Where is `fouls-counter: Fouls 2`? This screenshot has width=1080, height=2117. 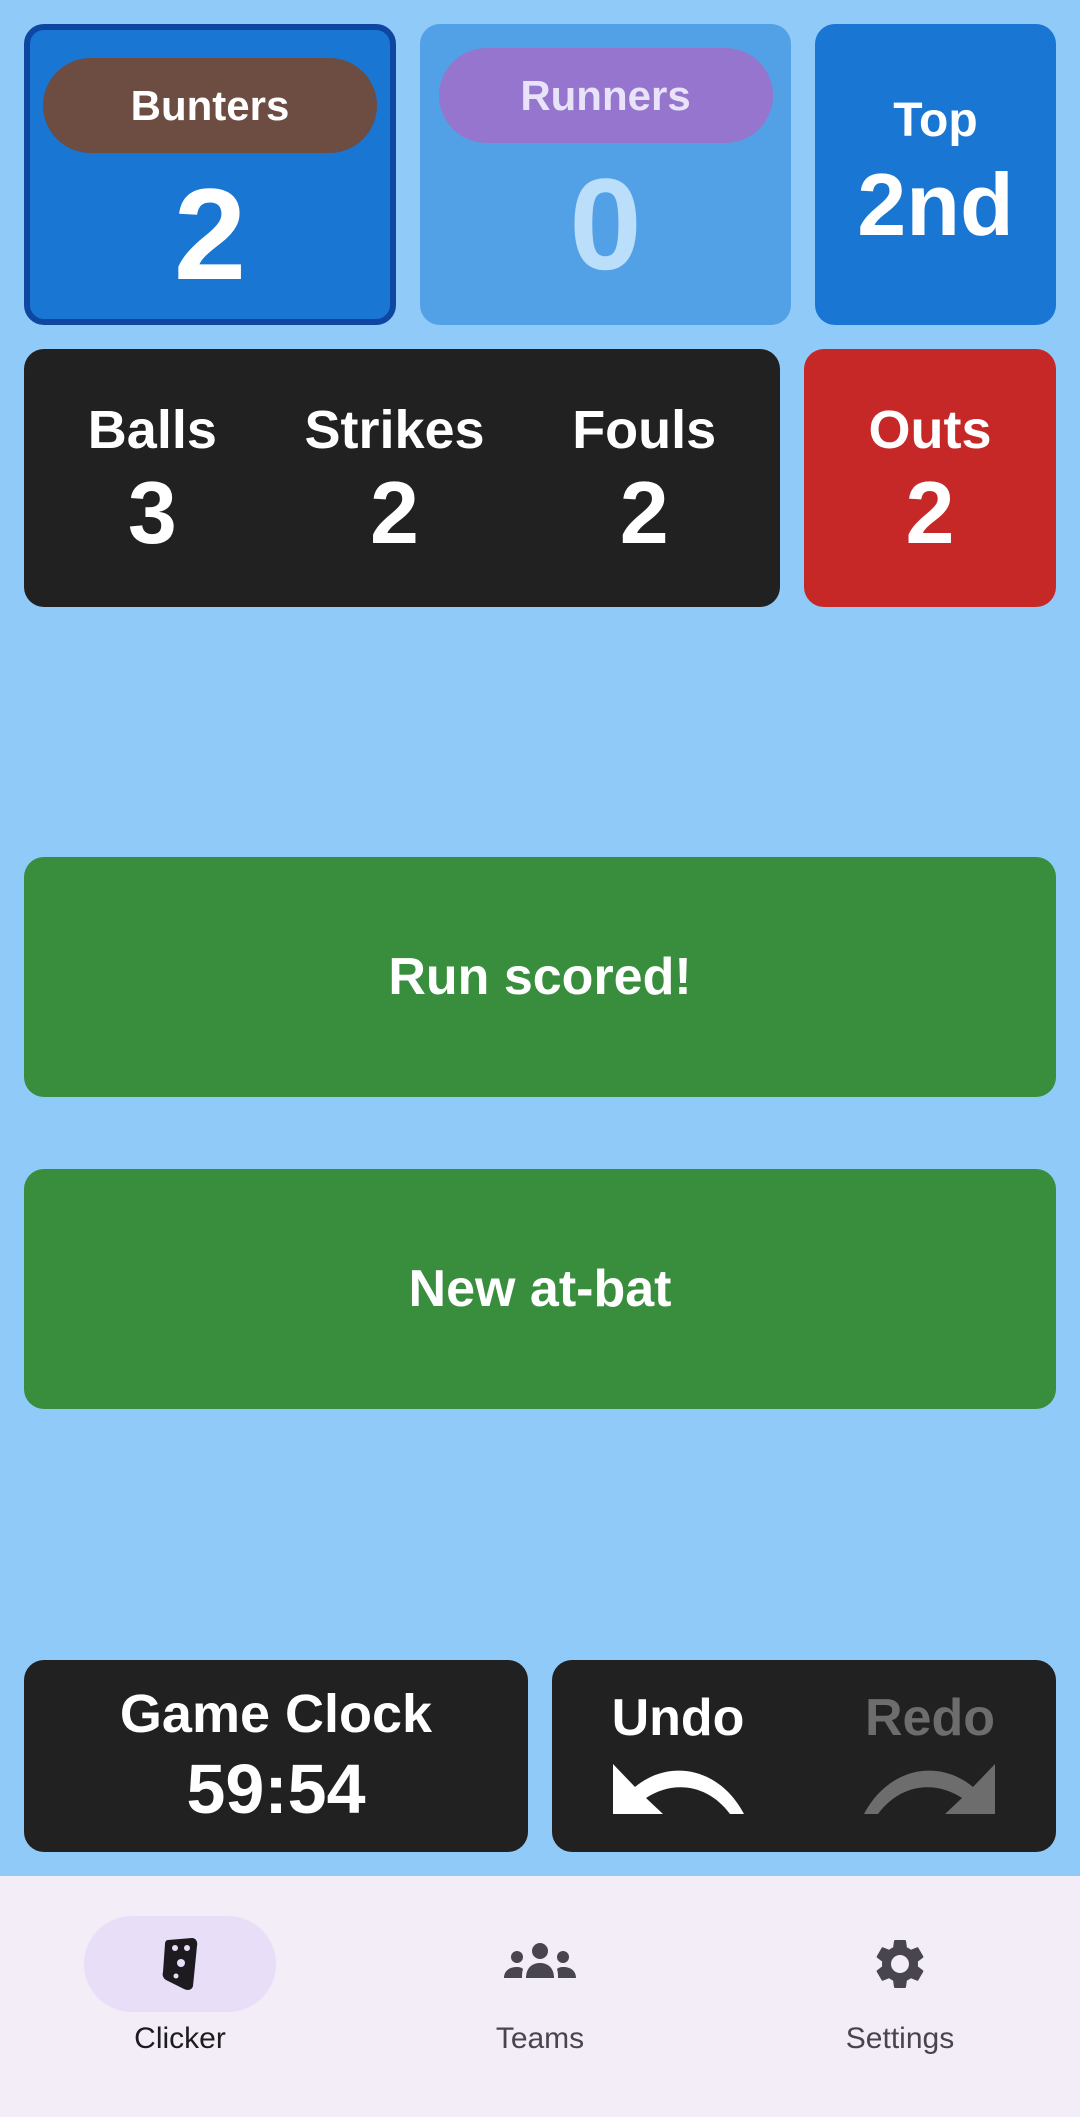
fouls-counter: Fouls 2 is located at coordinates (644, 478).